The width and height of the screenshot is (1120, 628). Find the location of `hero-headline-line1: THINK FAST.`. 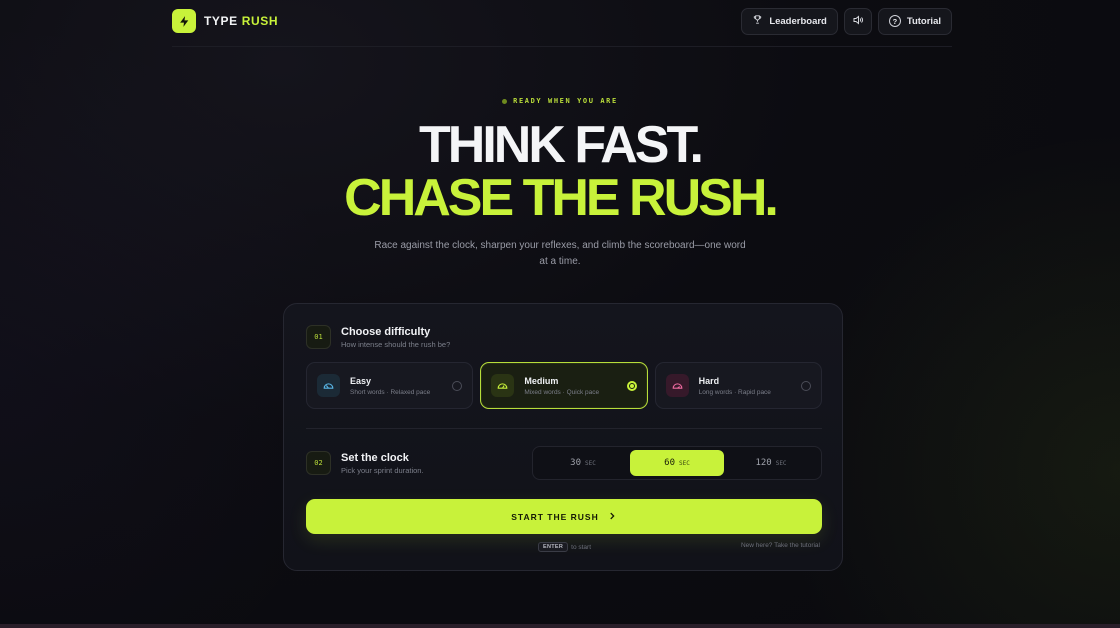

hero-headline-line1: THINK FAST. is located at coordinates (561, 145).